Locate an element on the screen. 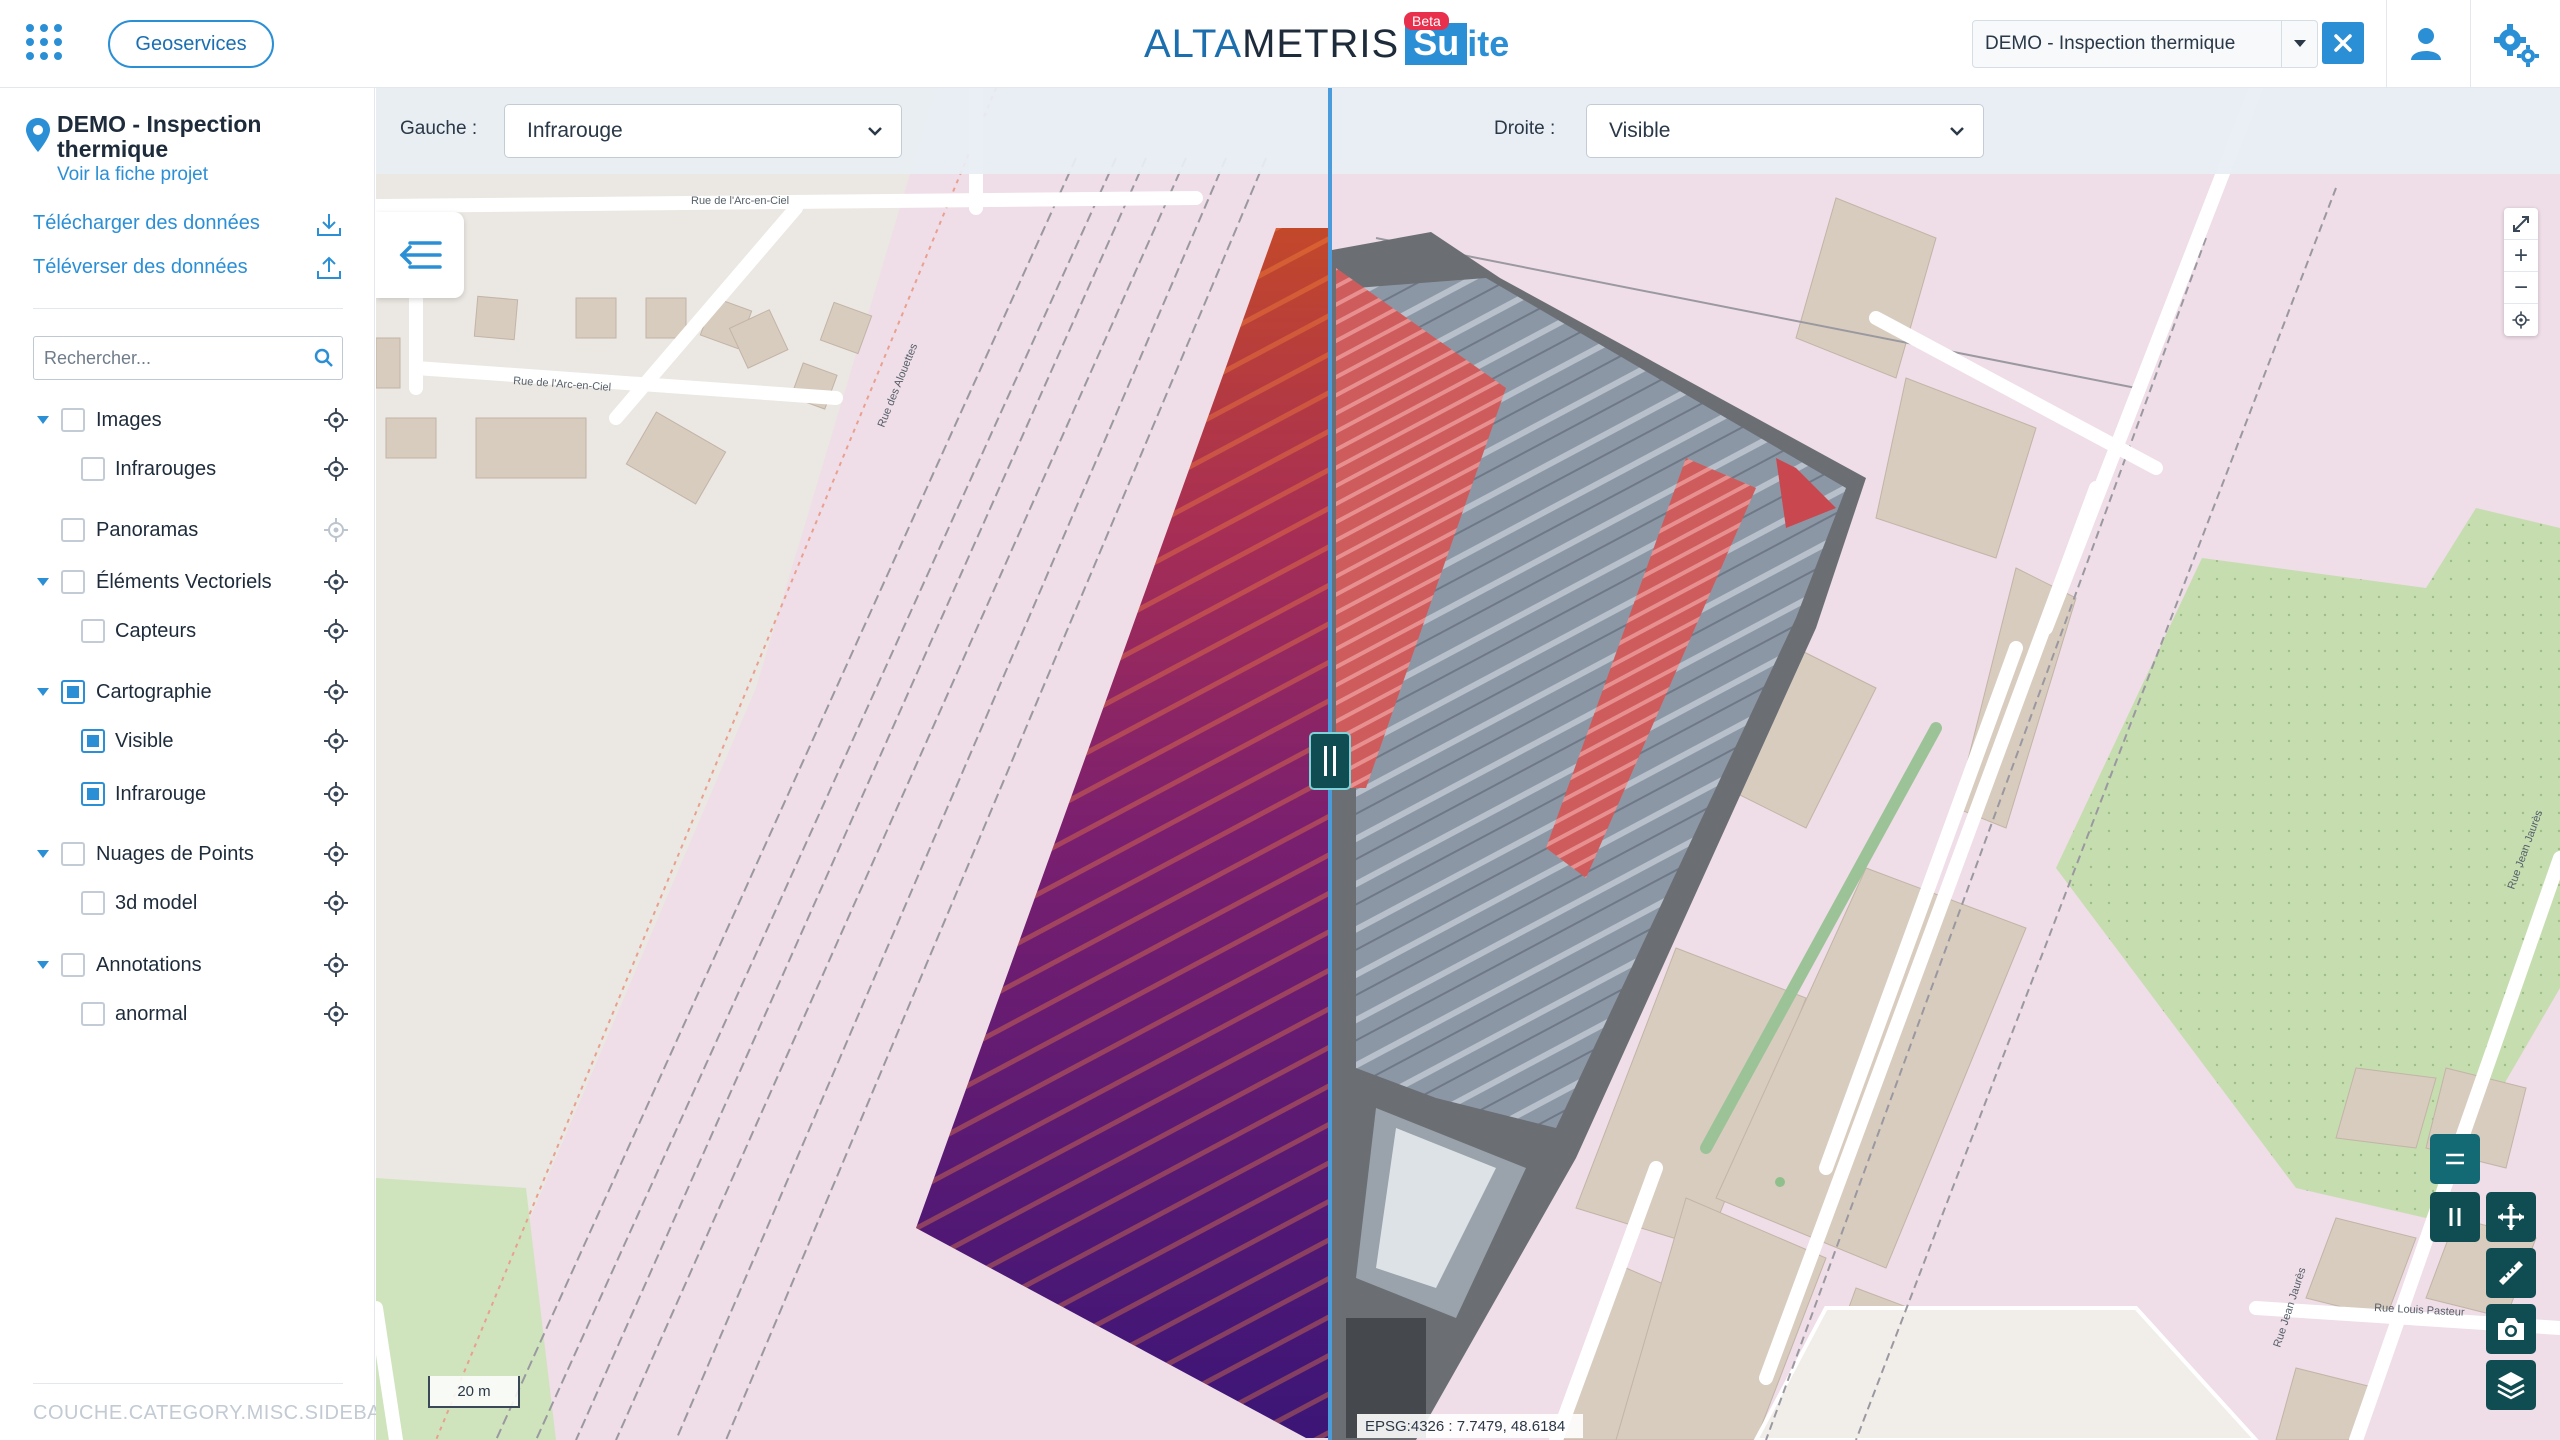  camera-icon is located at coordinates (2511, 1329).